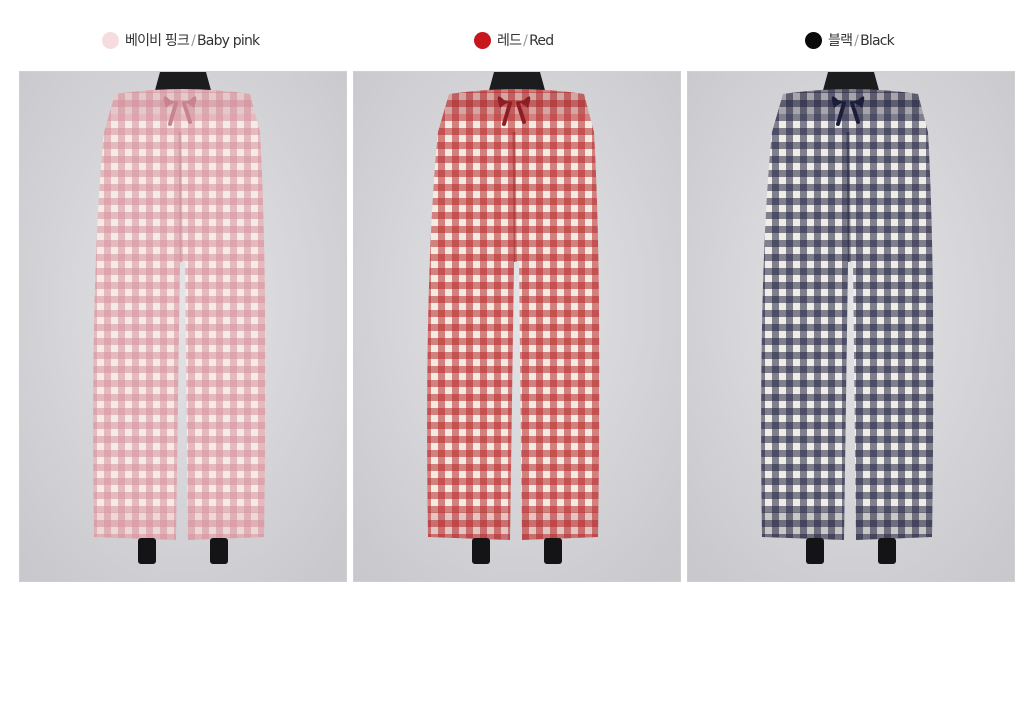  Describe the element at coordinates (525, 41) in the screenshot. I see `swatch-label: 레드 / Red` at that location.